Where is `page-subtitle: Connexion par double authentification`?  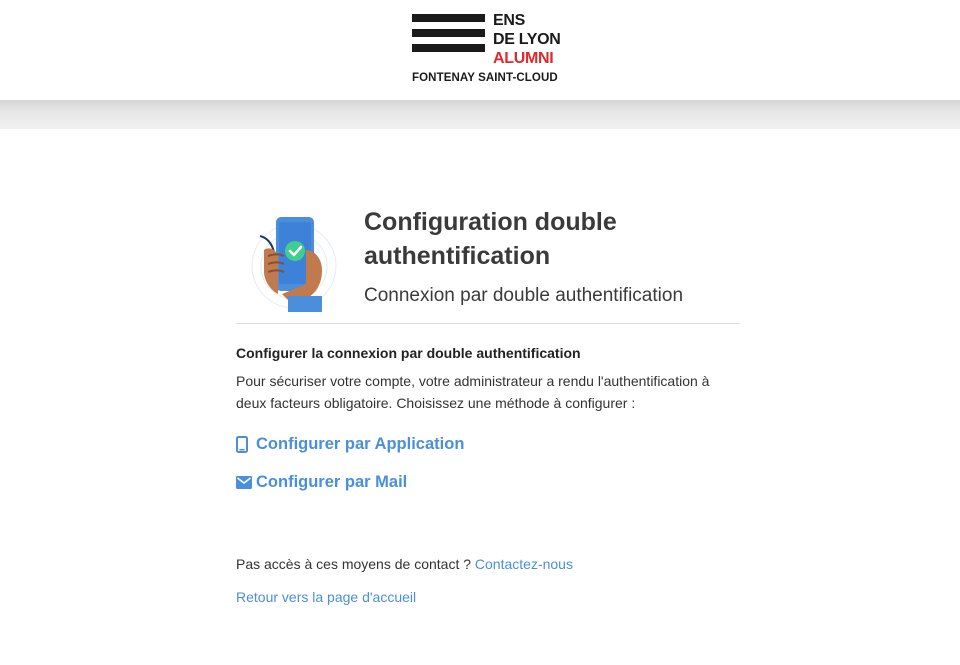 page-subtitle: Connexion par double authentification is located at coordinates (524, 295).